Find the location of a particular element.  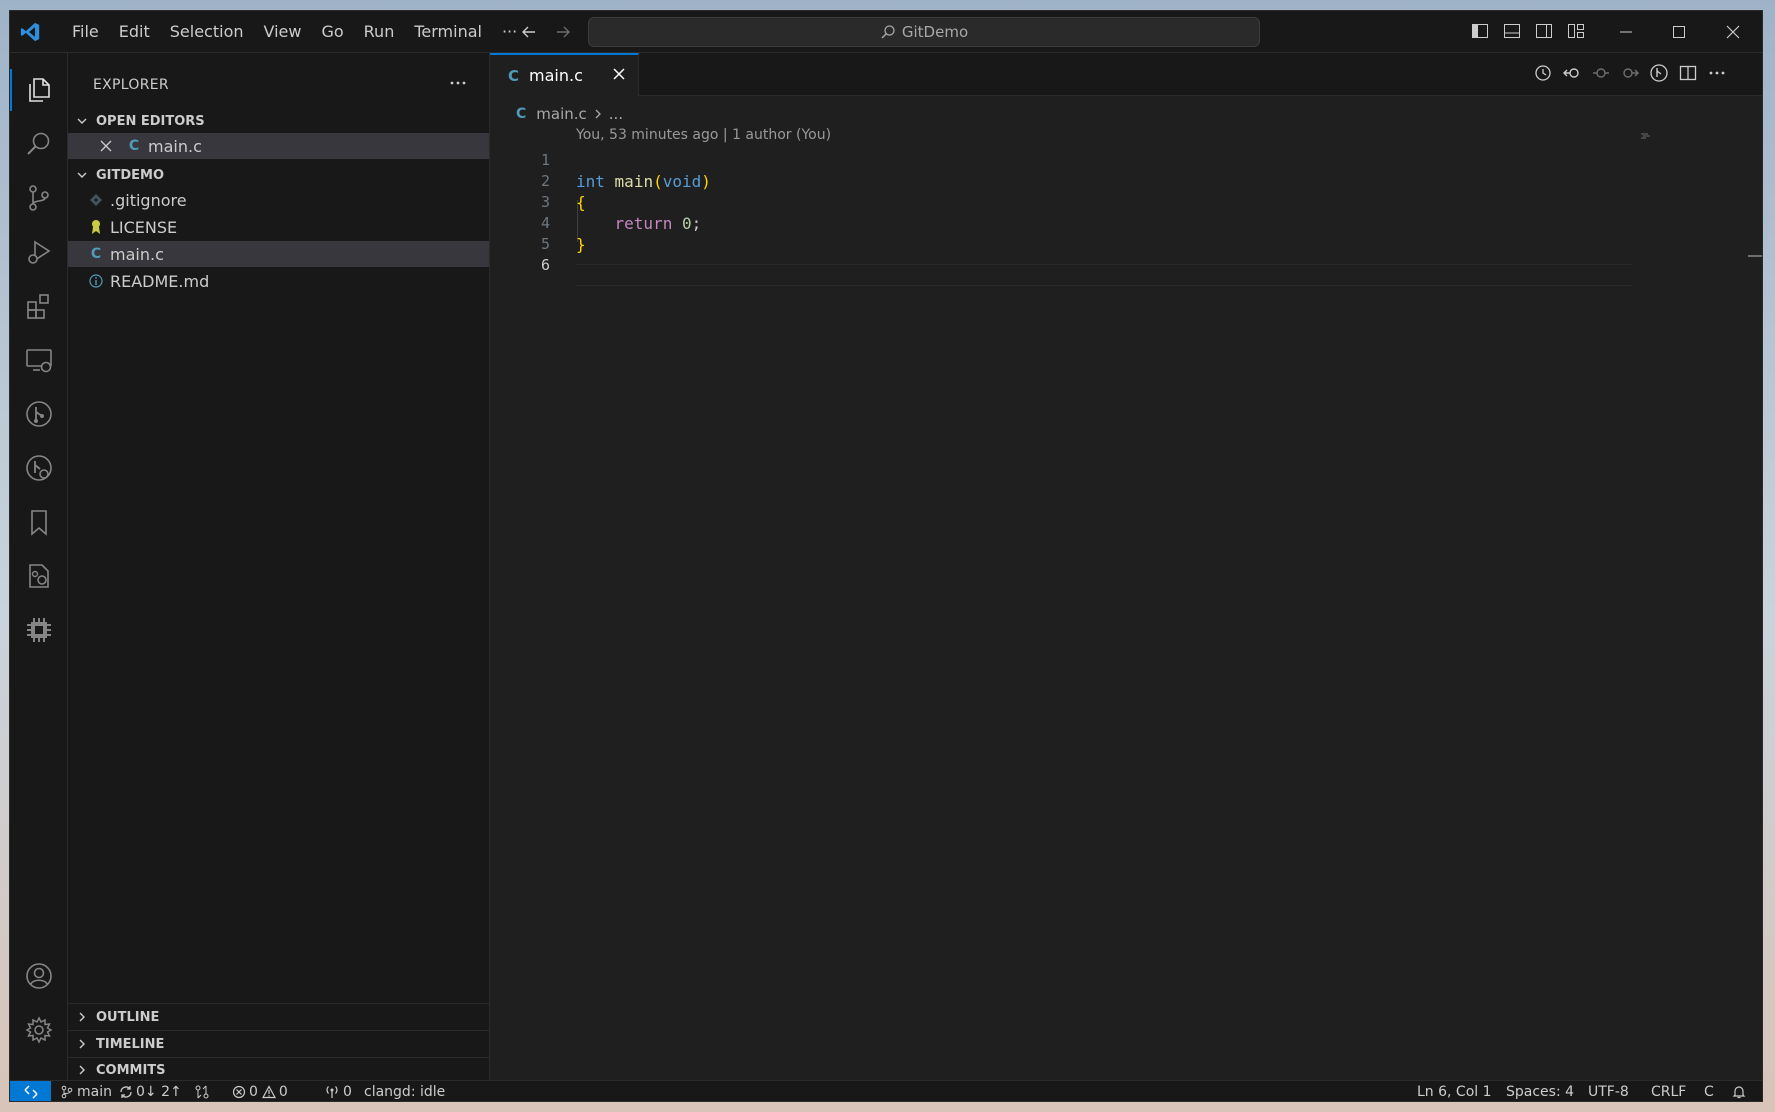

problems-status: 0 0 is located at coordinates (260, 1091).